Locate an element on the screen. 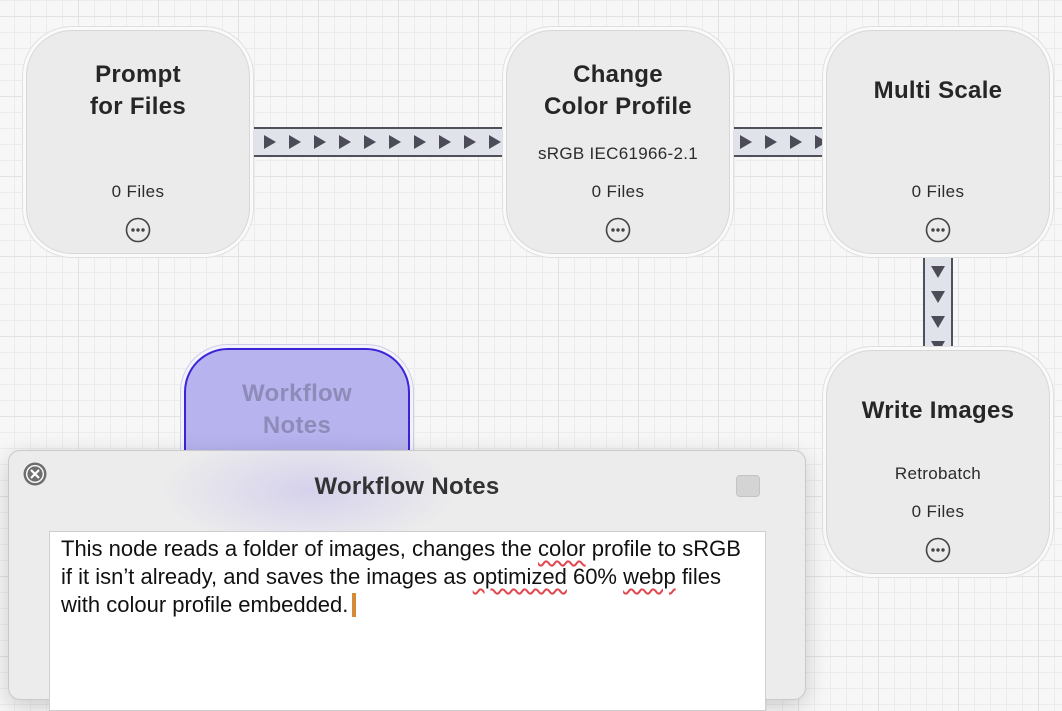  popover-option-button is located at coordinates (748, 486).